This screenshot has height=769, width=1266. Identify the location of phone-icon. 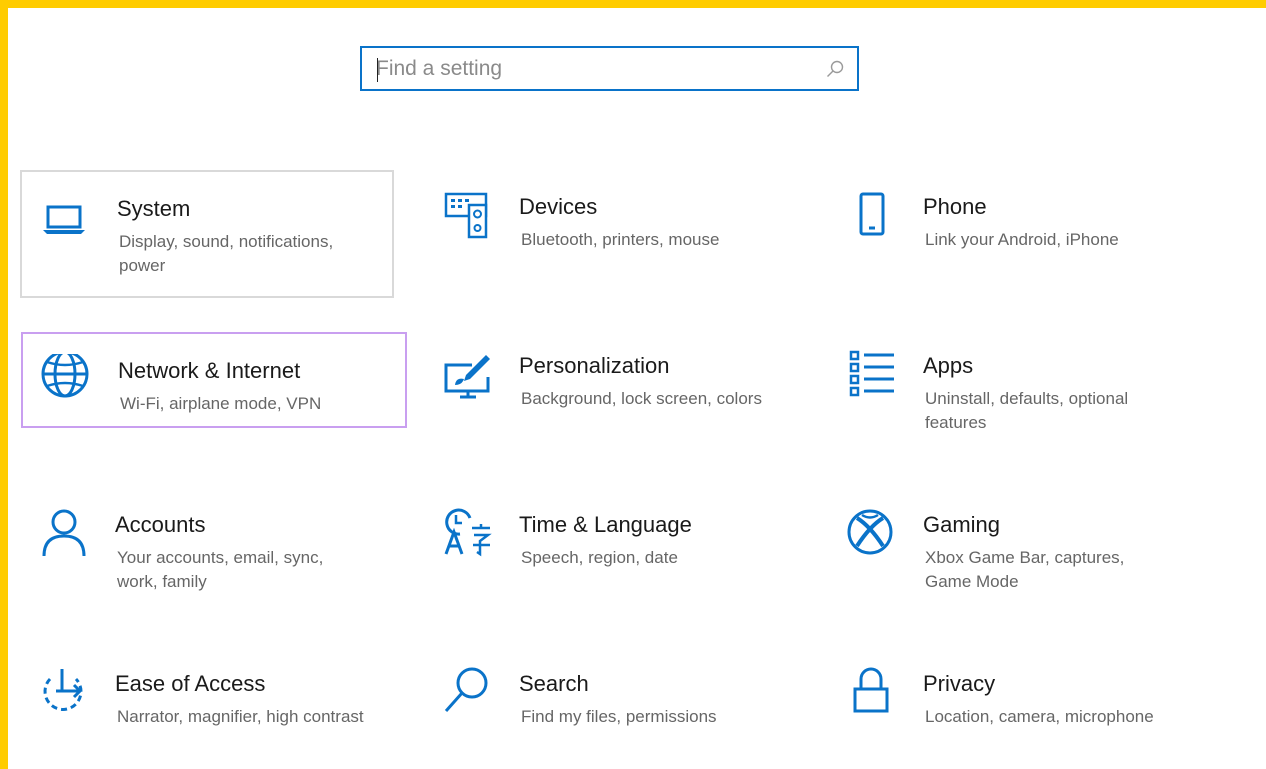
(872, 216).